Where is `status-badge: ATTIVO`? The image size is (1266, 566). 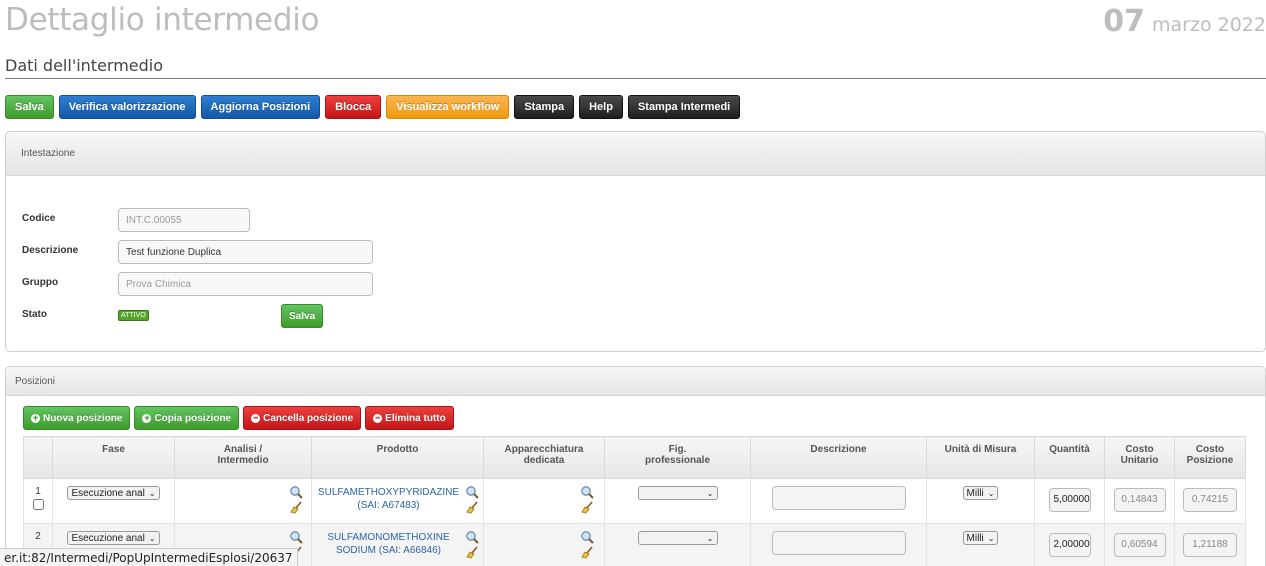 status-badge: ATTIVO is located at coordinates (133, 315).